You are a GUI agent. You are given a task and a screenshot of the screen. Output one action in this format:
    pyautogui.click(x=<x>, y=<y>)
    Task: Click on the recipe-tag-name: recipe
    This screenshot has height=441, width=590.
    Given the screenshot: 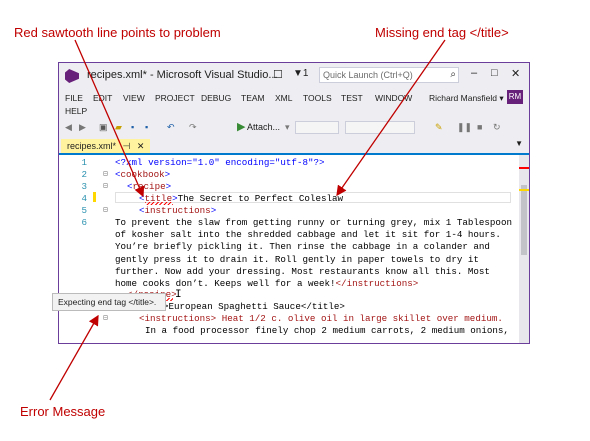 What is the action you would take?
    pyautogui.click(x=149, y=186)
    